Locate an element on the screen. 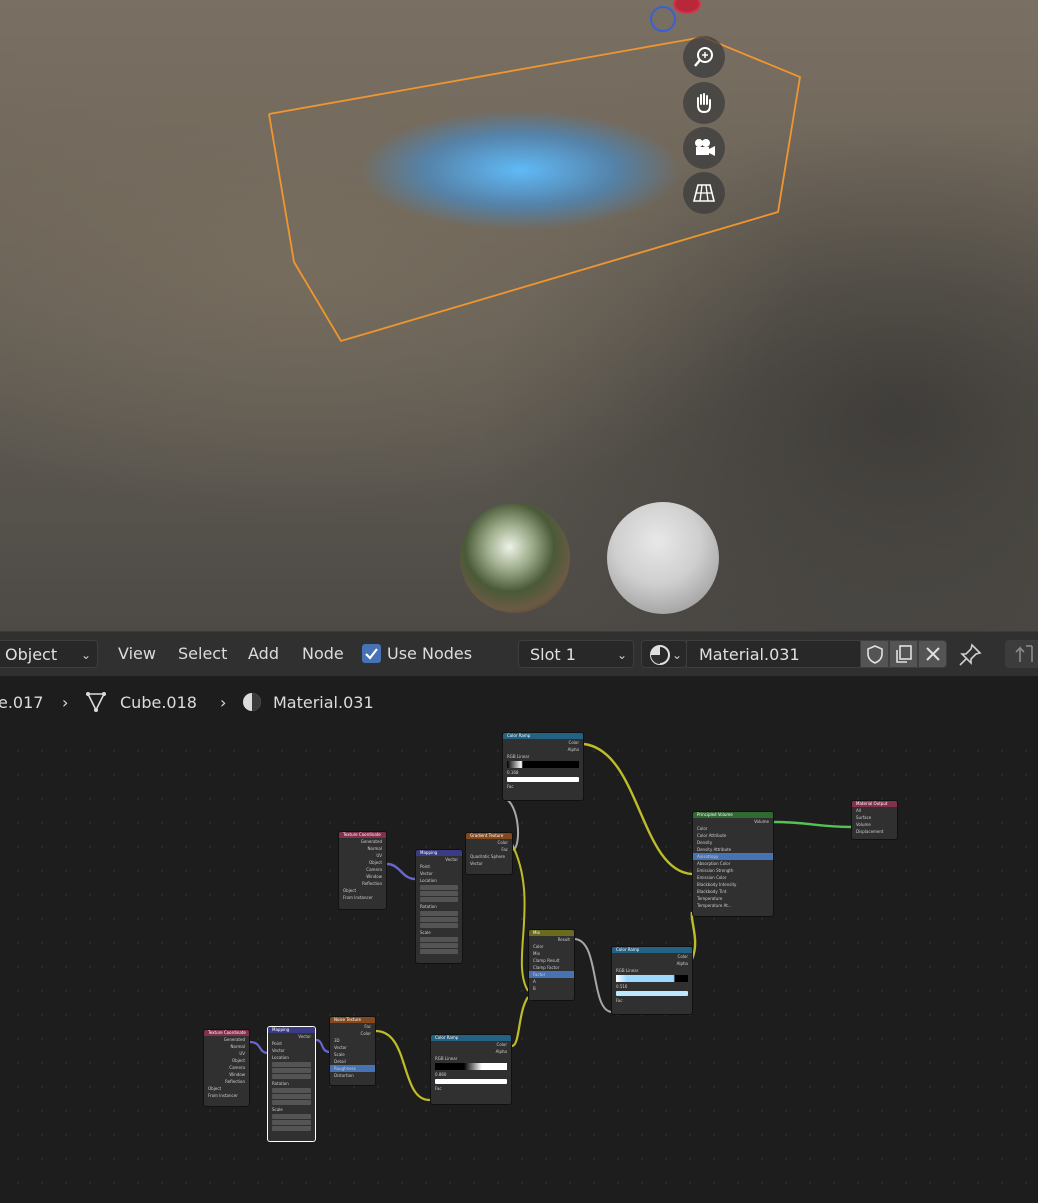  output-target: All is located at coordinates (874, 810).